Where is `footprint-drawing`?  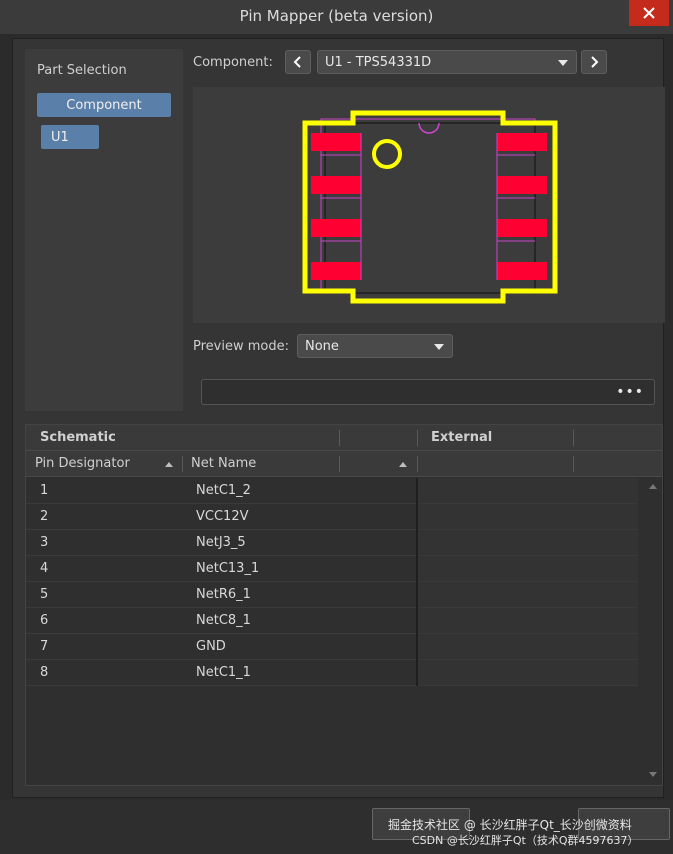
footprint-drawing is located at coordinates (430, 207).